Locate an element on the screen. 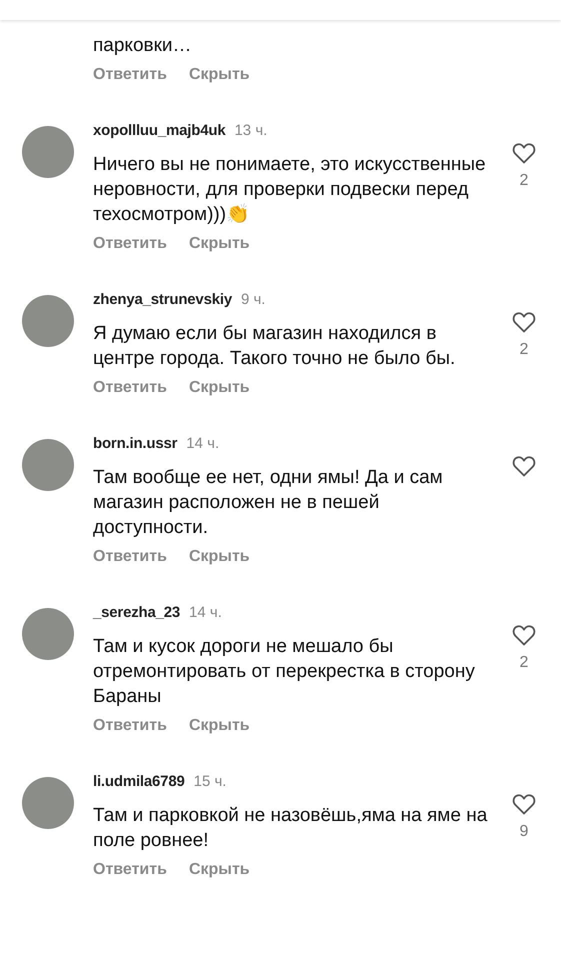  comment-text: Я думаю если бы магазин находился в центре города. Такого точно не было бы. is located at coordinates (274, 346).